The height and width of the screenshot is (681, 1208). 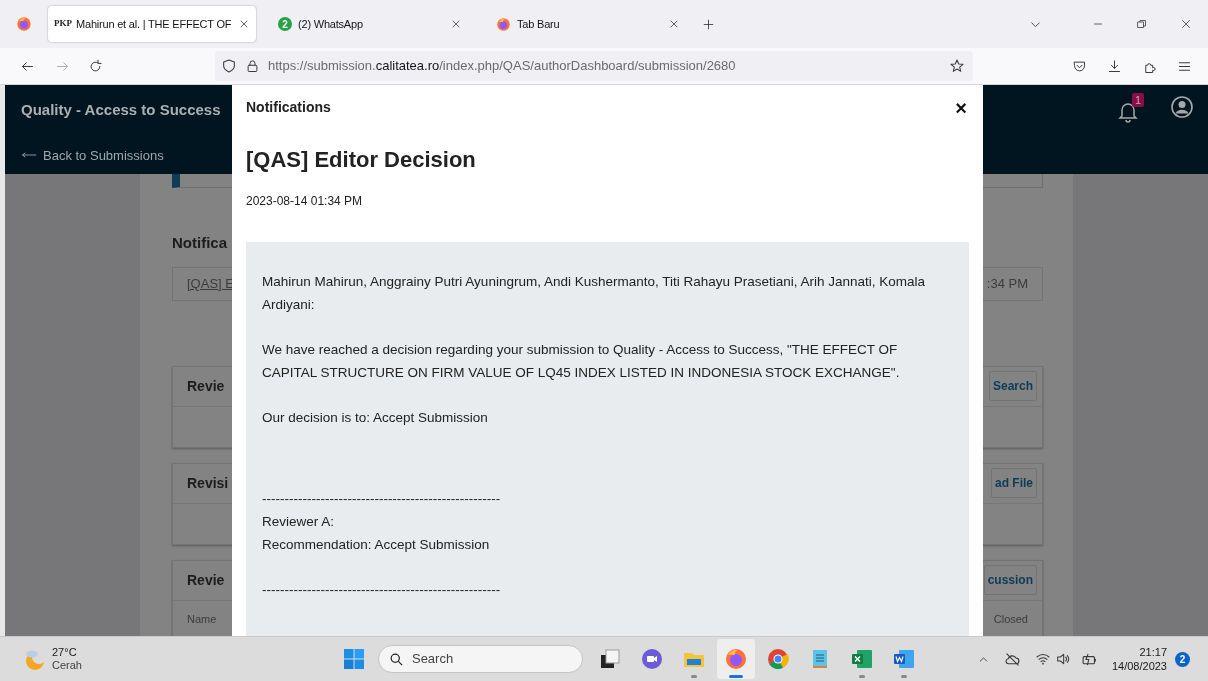 I want to click on tab-title: (2) WhatsApp, so click(x=331, y=24).